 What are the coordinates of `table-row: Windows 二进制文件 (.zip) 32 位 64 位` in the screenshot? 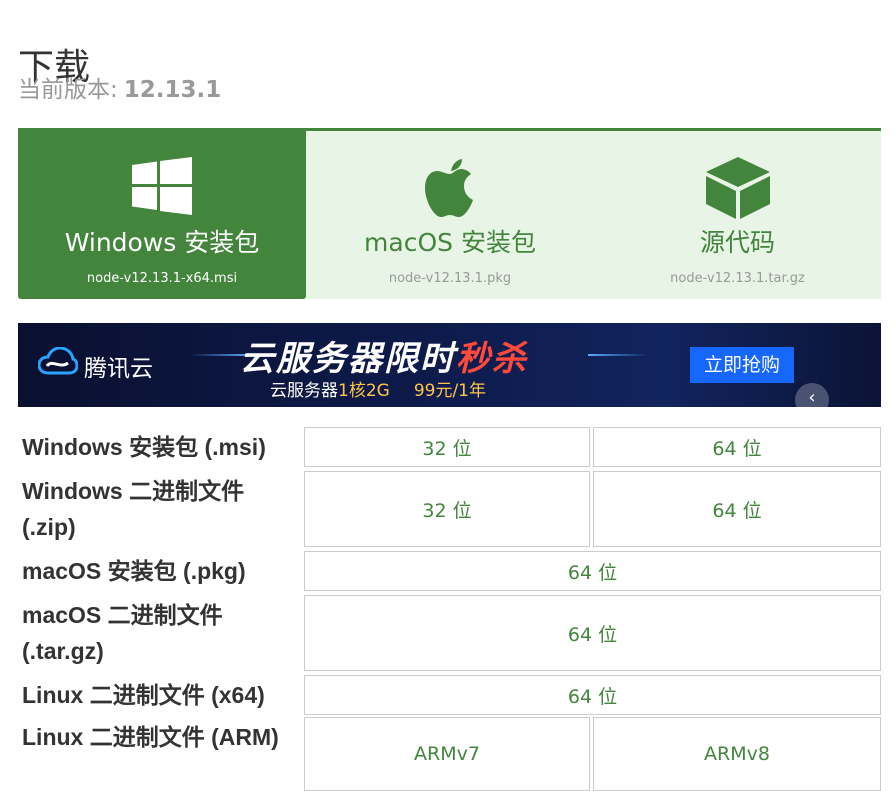 It's located at (449, 510).